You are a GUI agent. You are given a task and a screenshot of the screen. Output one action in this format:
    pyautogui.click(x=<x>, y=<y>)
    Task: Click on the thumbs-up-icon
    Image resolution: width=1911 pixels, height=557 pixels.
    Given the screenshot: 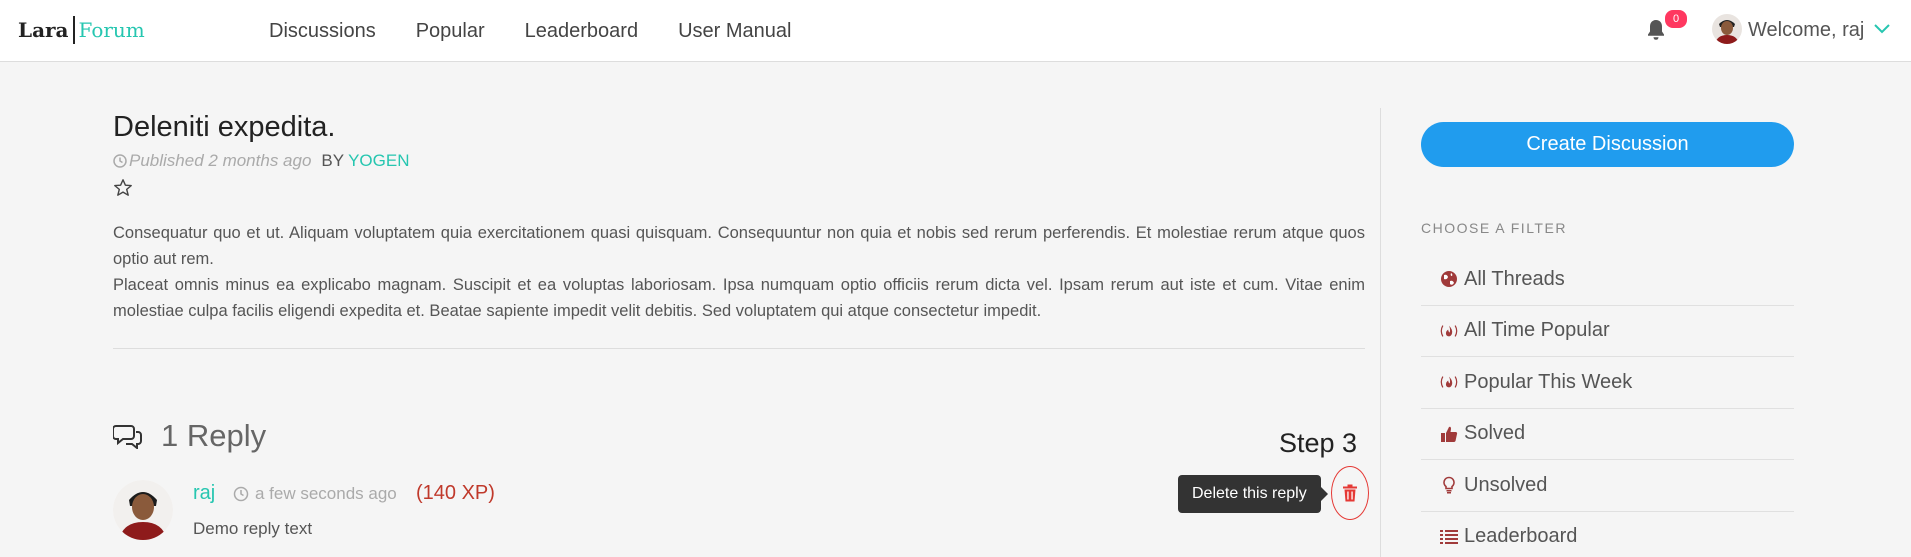 What is the action you would take?
    pyautogui.click(x=1449, y=434)
    